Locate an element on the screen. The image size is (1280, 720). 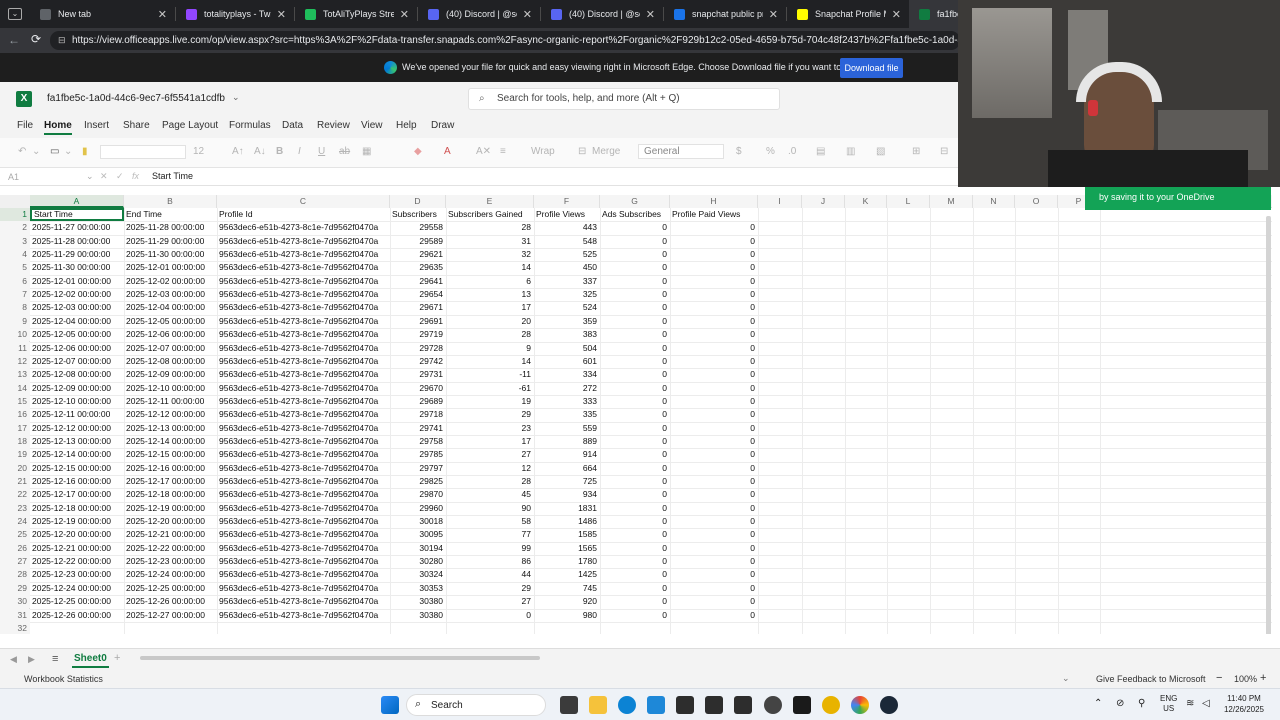
conditional-format-icon: ▤ is located at coordinates (820, 151).